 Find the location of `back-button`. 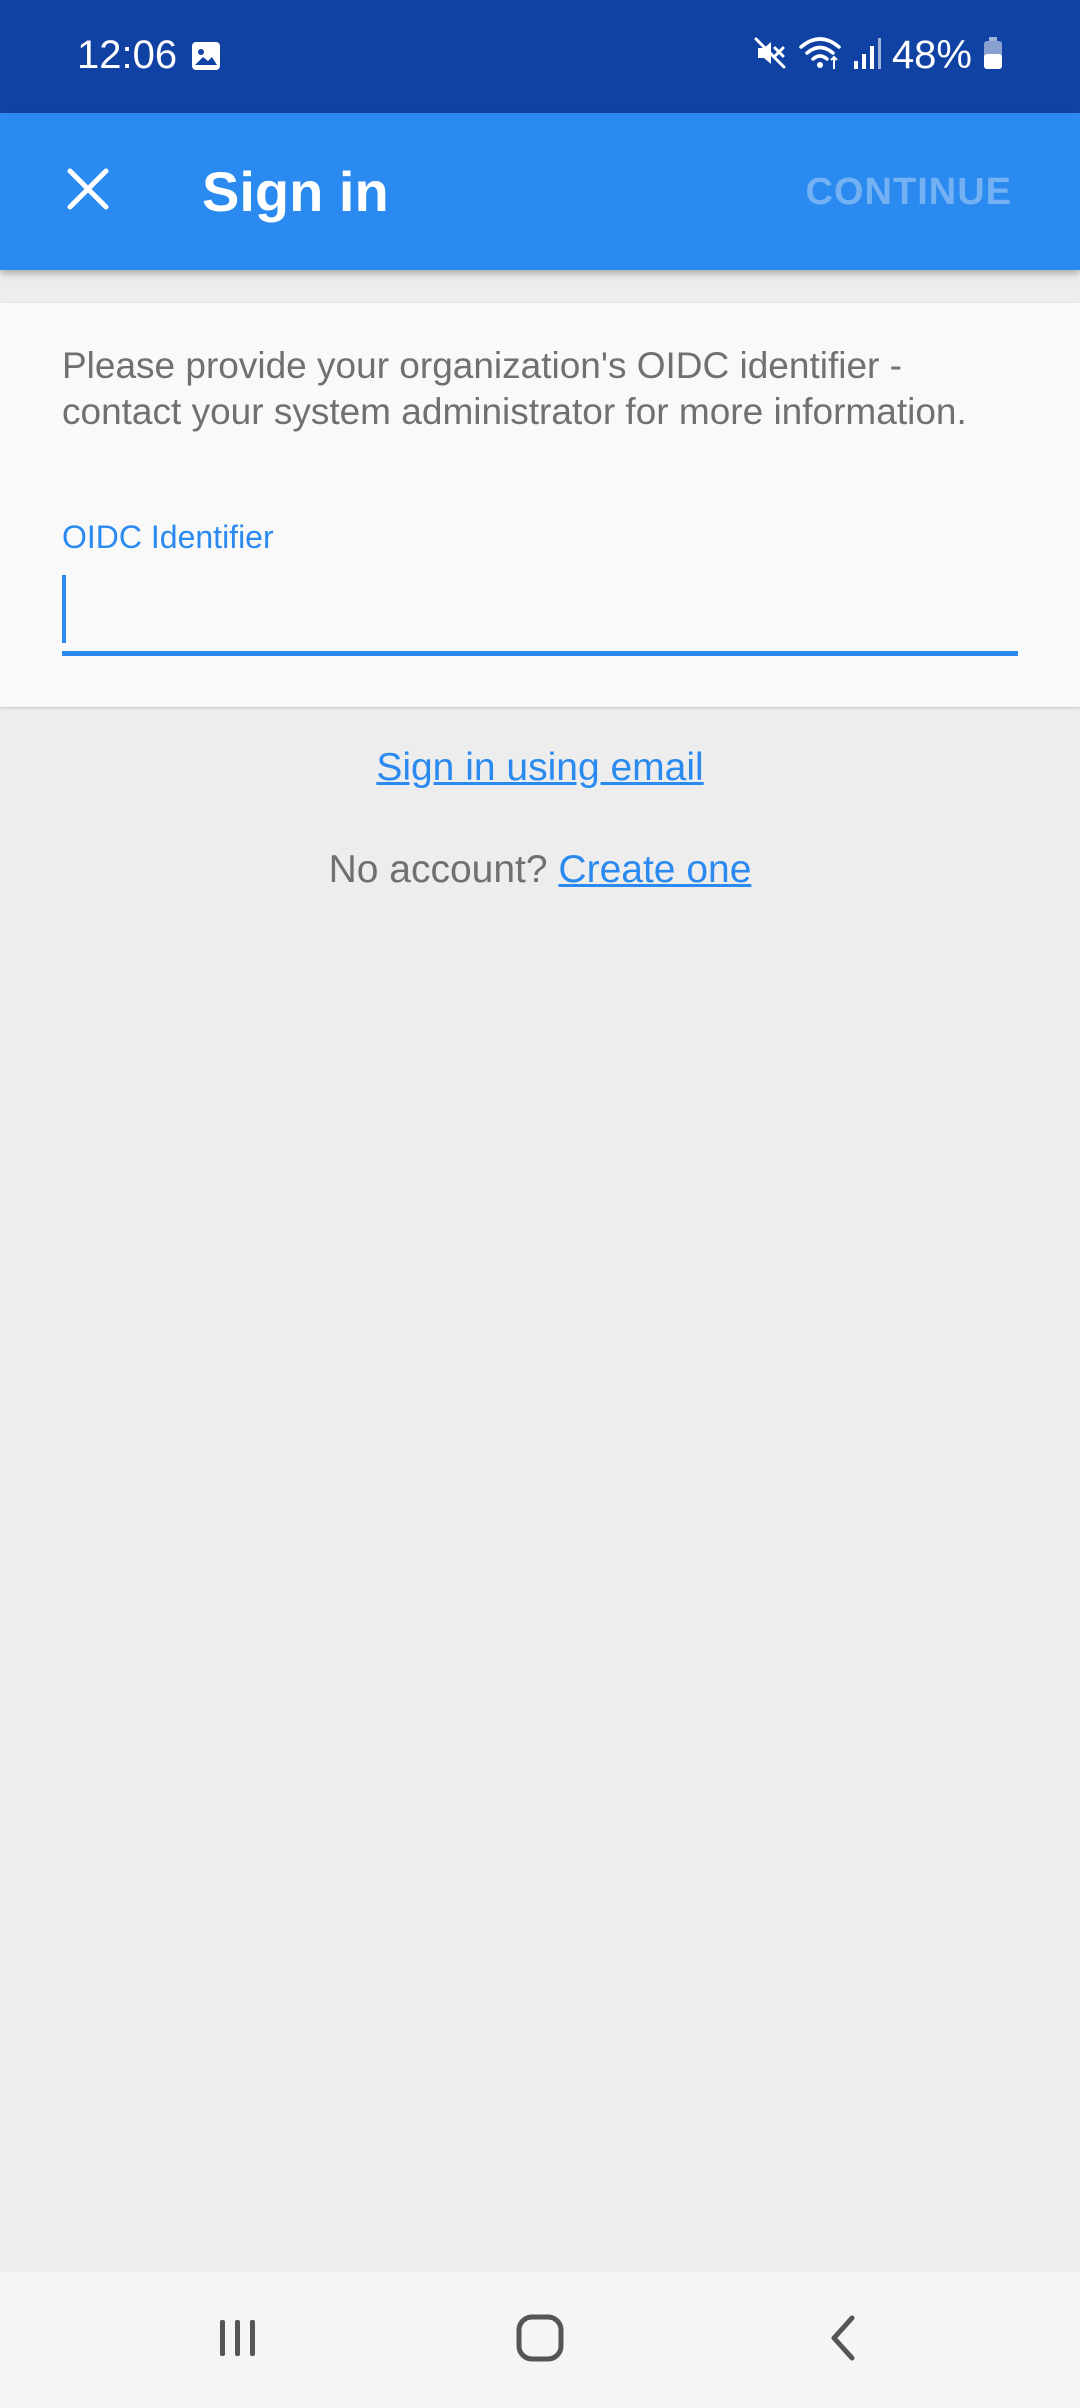

back-button is located at coordinates (844, 2340).